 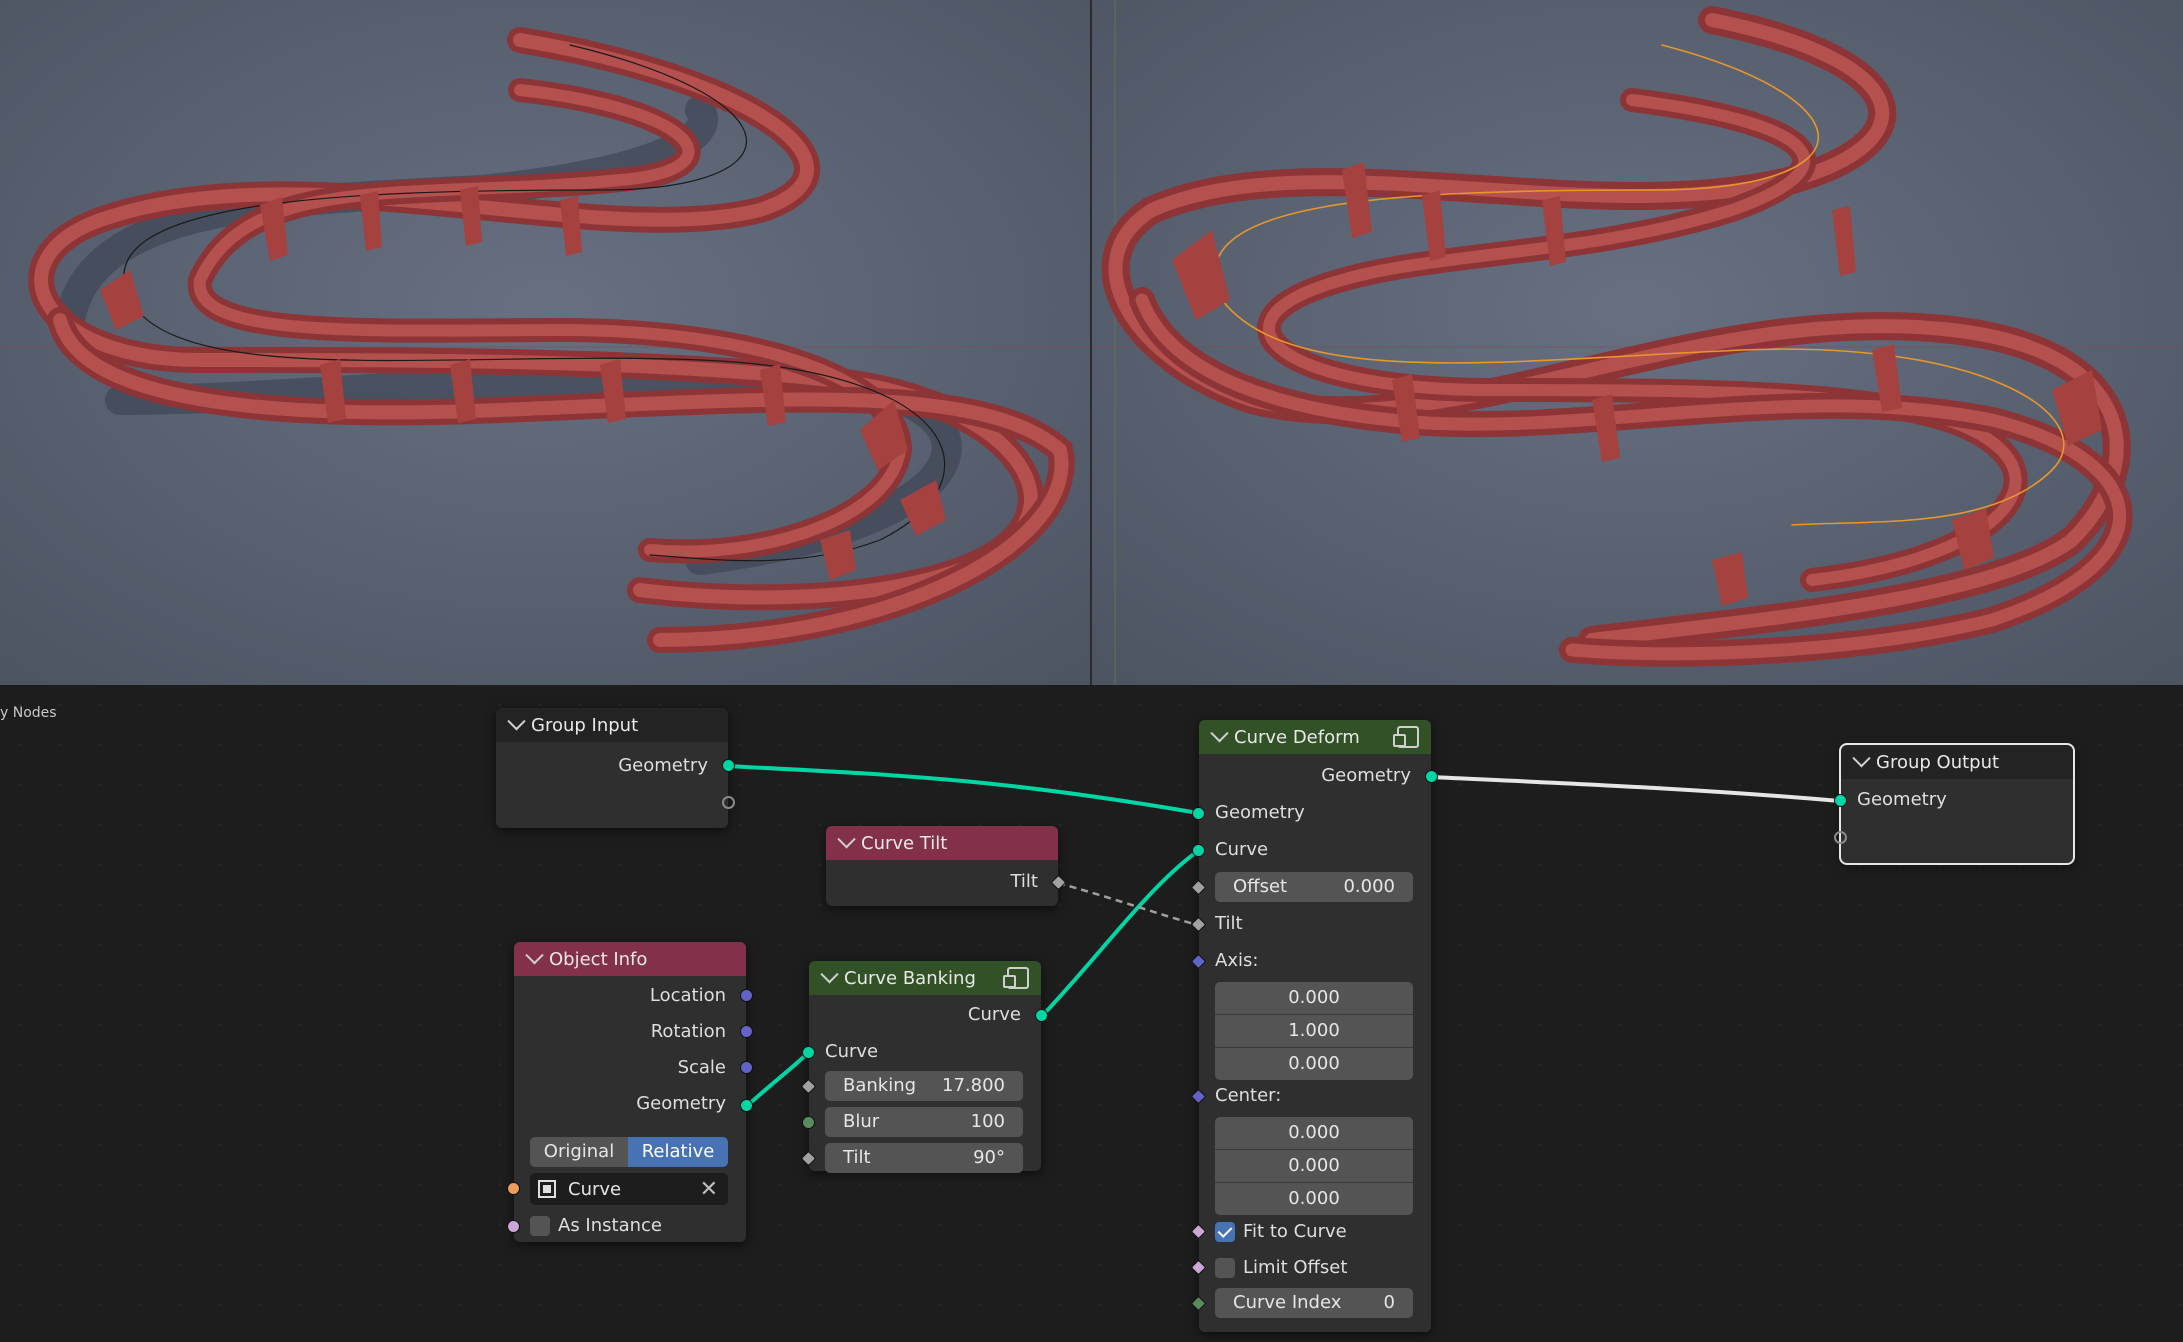 What do you see at coordinates (1957, 762) in the screenshot?
I see `node-header: Group Output` at bounding box center [1957, 762].